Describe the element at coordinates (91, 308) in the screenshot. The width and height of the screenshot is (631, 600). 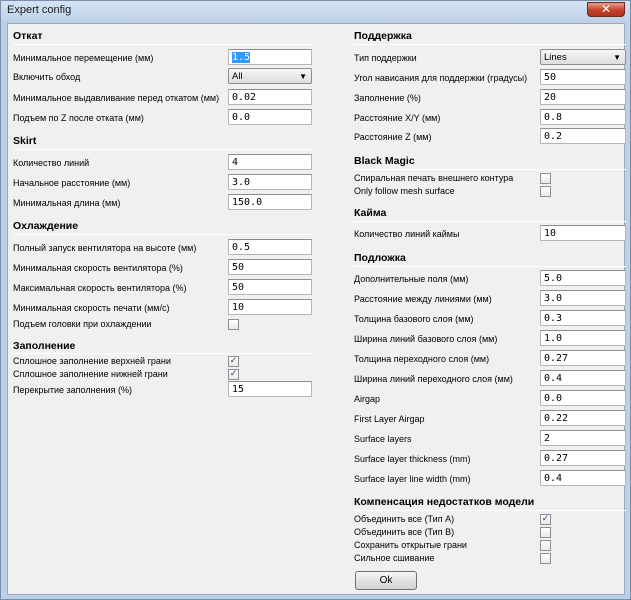
I see `min-print-speed-label: Минимальная скорость печати (мм/с)` at that location.